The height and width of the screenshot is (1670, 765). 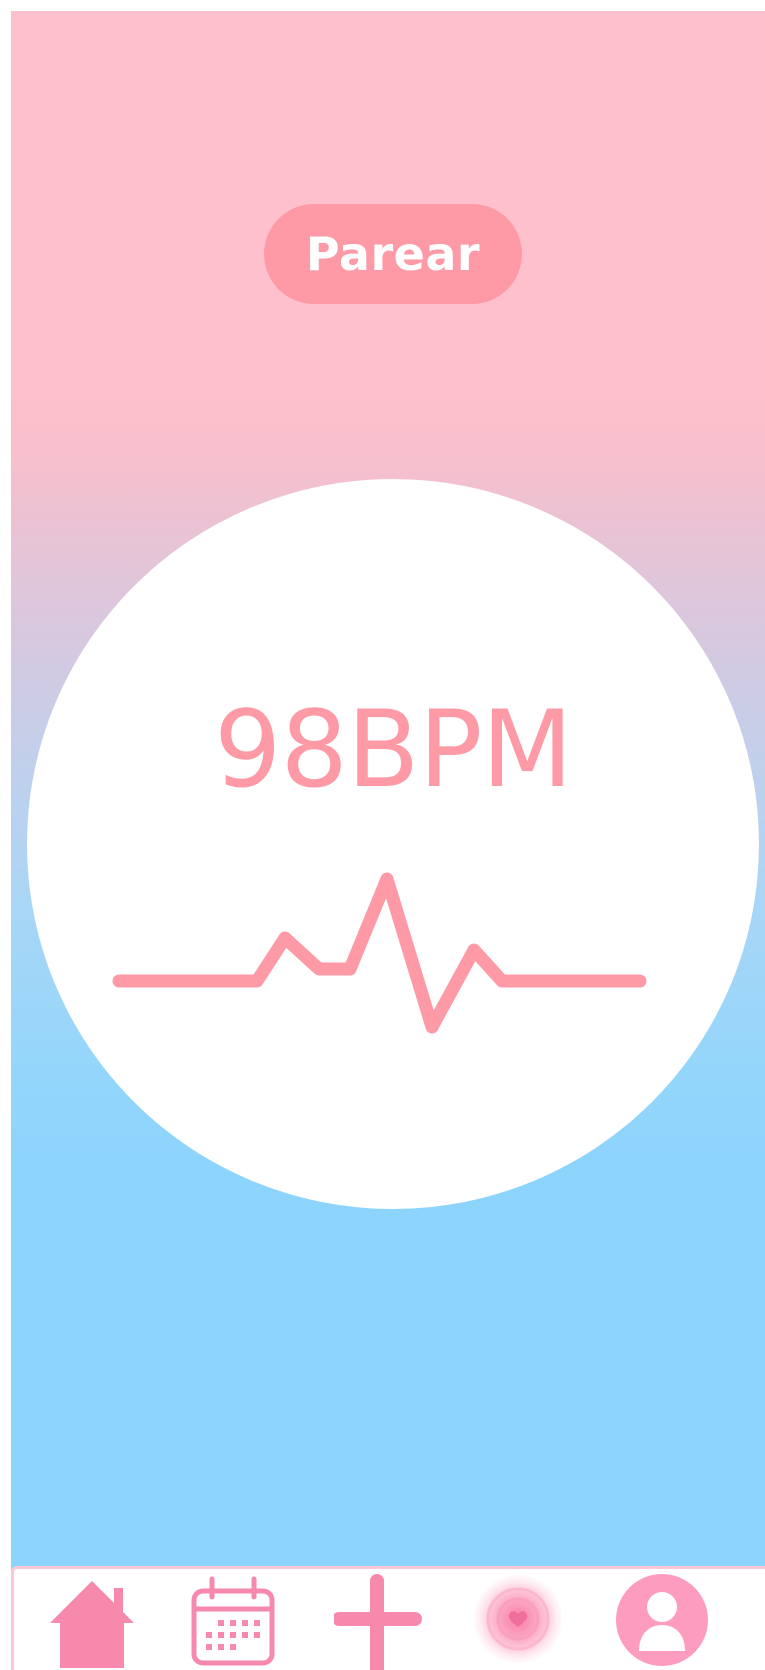 I want to click on nav-item-home, so click(x=97, y=1619).